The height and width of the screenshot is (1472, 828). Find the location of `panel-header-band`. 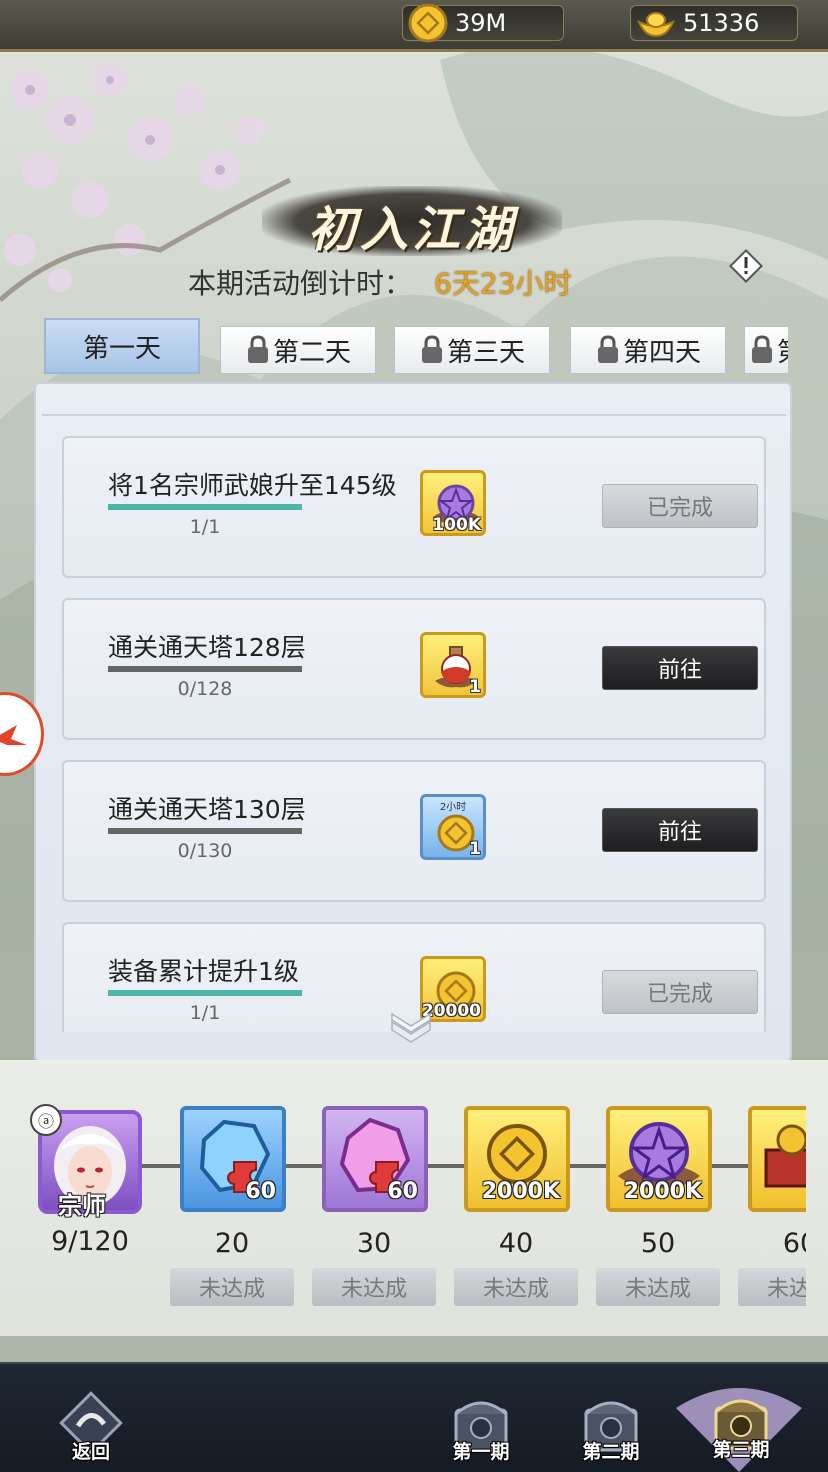

panel-header-band is located at coordinates (414, 404).